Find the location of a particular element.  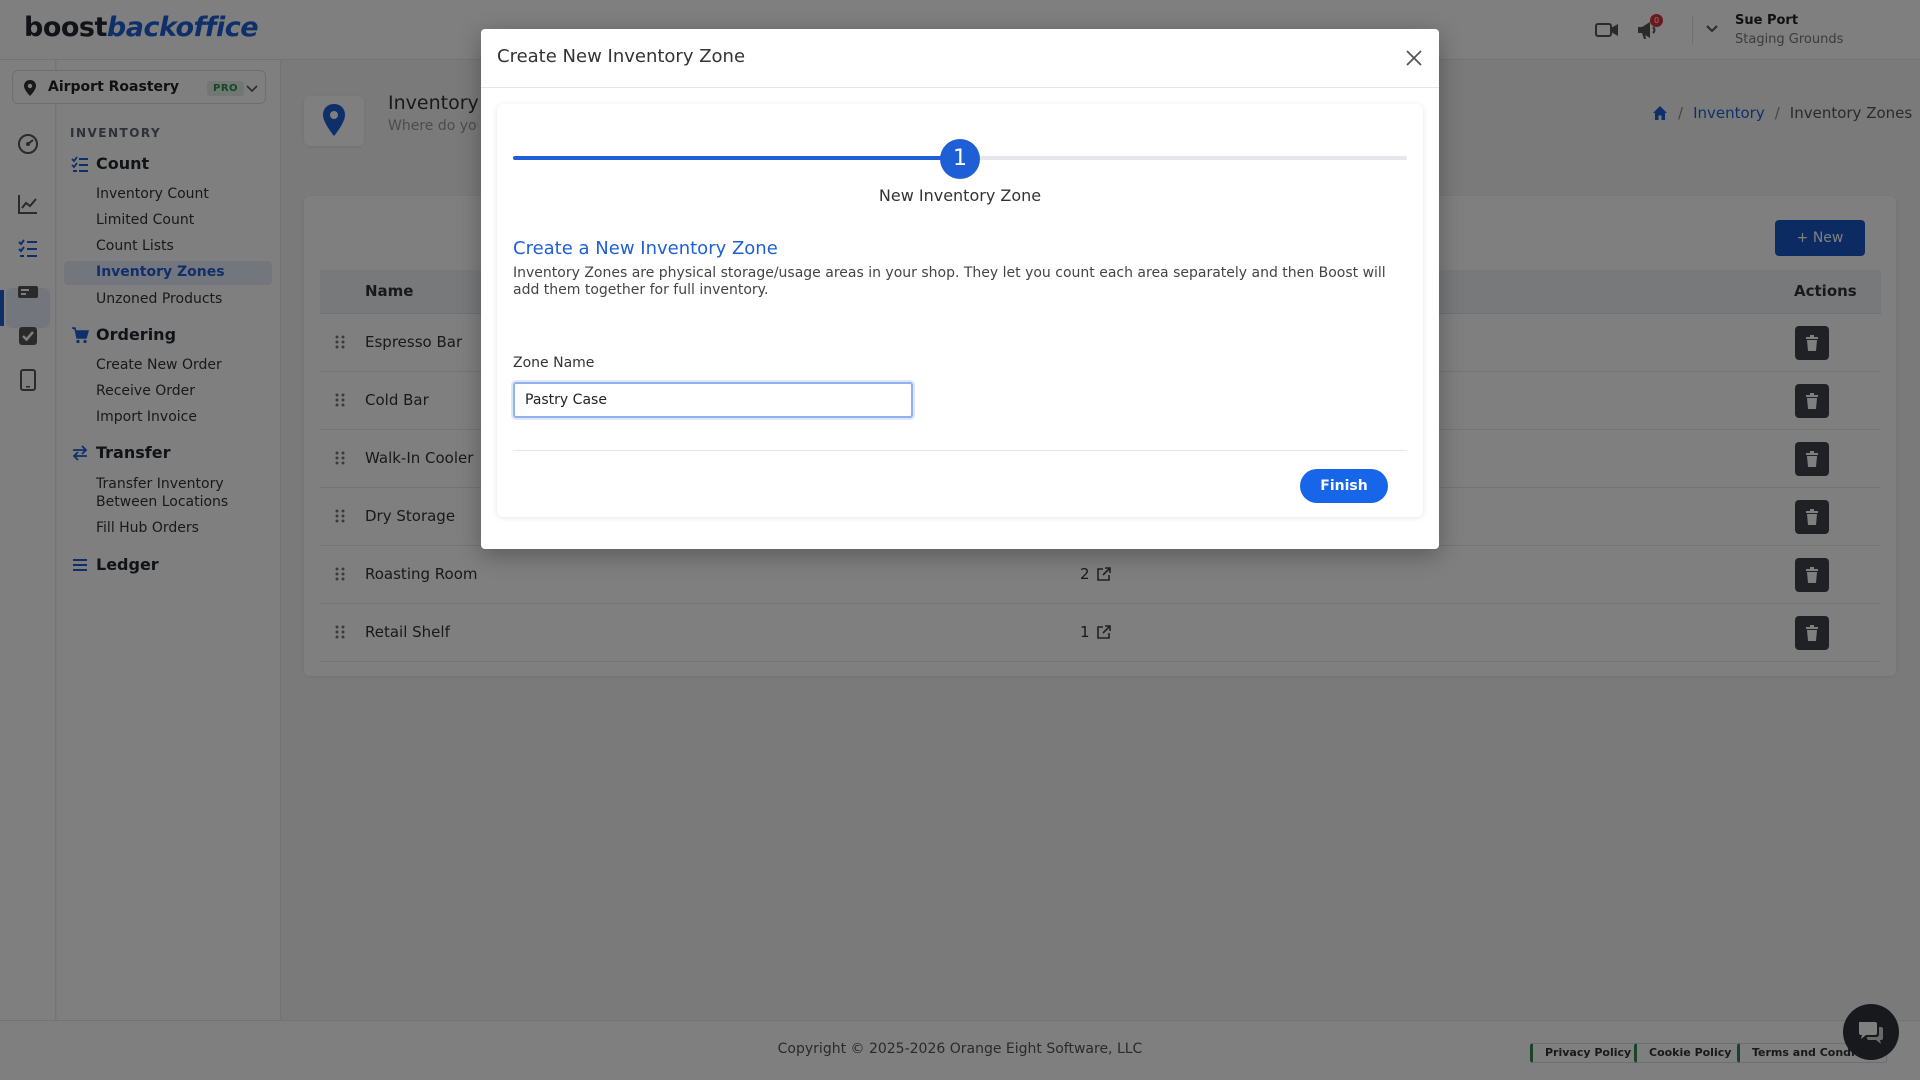

progress-fill is located at coordinates (736, 158).